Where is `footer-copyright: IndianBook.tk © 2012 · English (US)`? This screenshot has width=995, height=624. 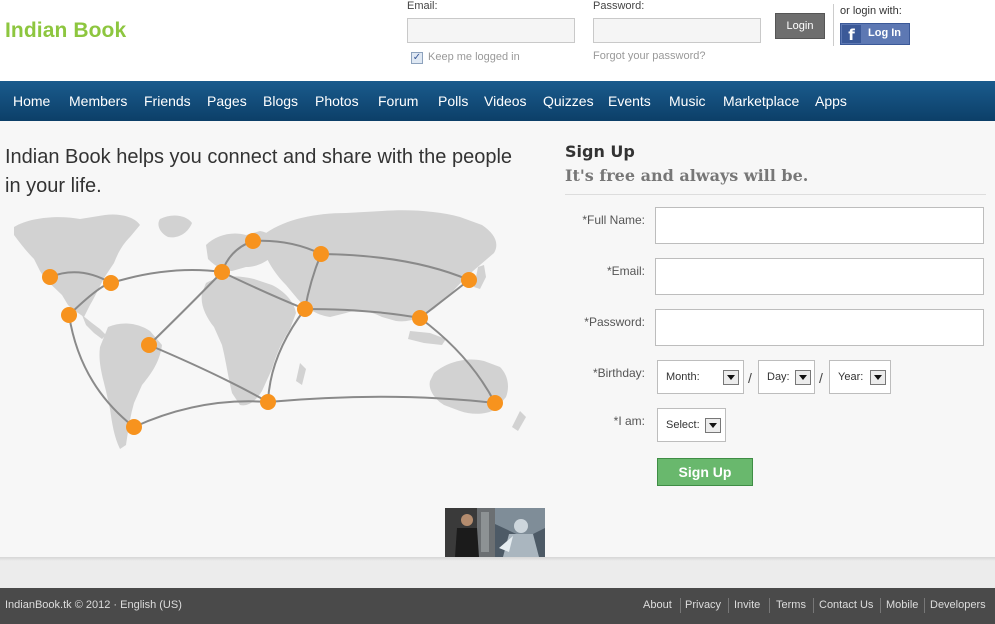 footer-copyright: IndianBook.tk © 2012 · English (US) is located at coordinates (93, 605).